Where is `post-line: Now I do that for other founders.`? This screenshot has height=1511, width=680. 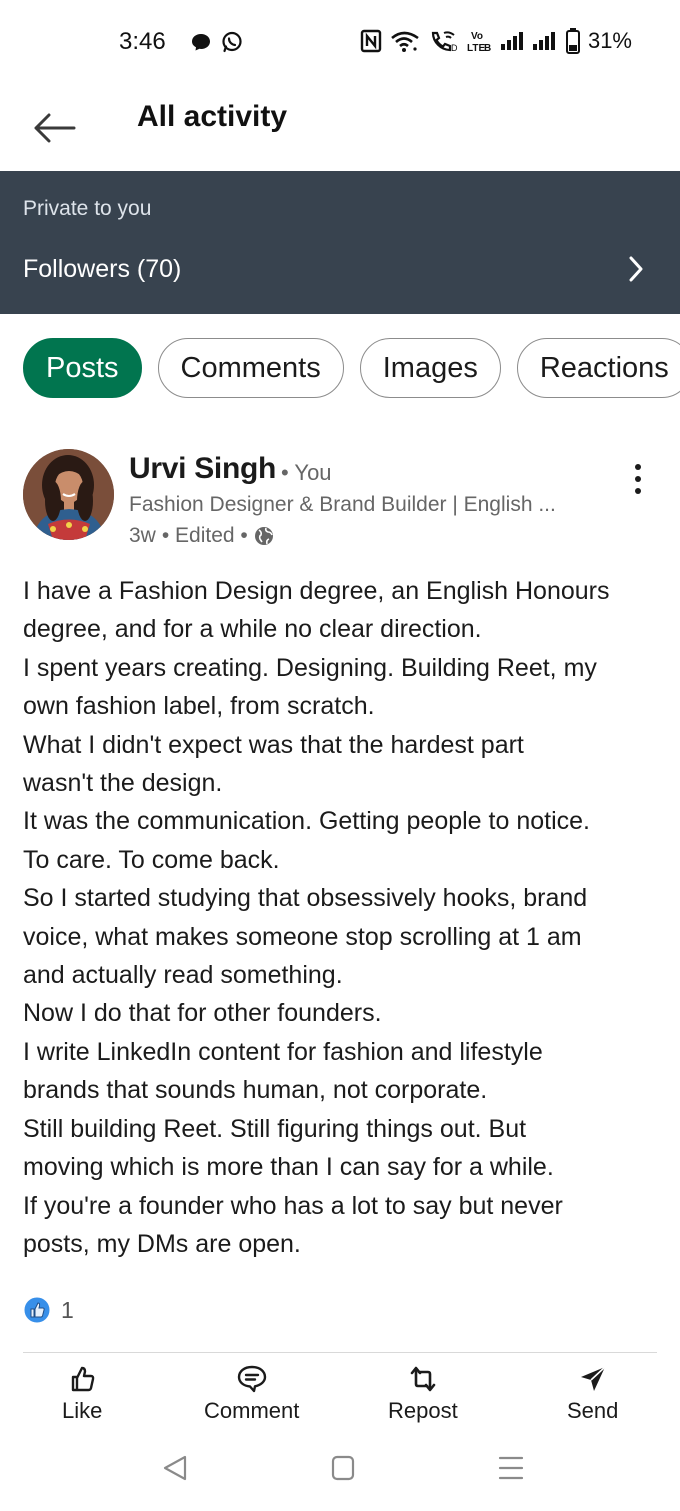
post-line: Now I do that for other founders. is located at coordinates (202, 1013).